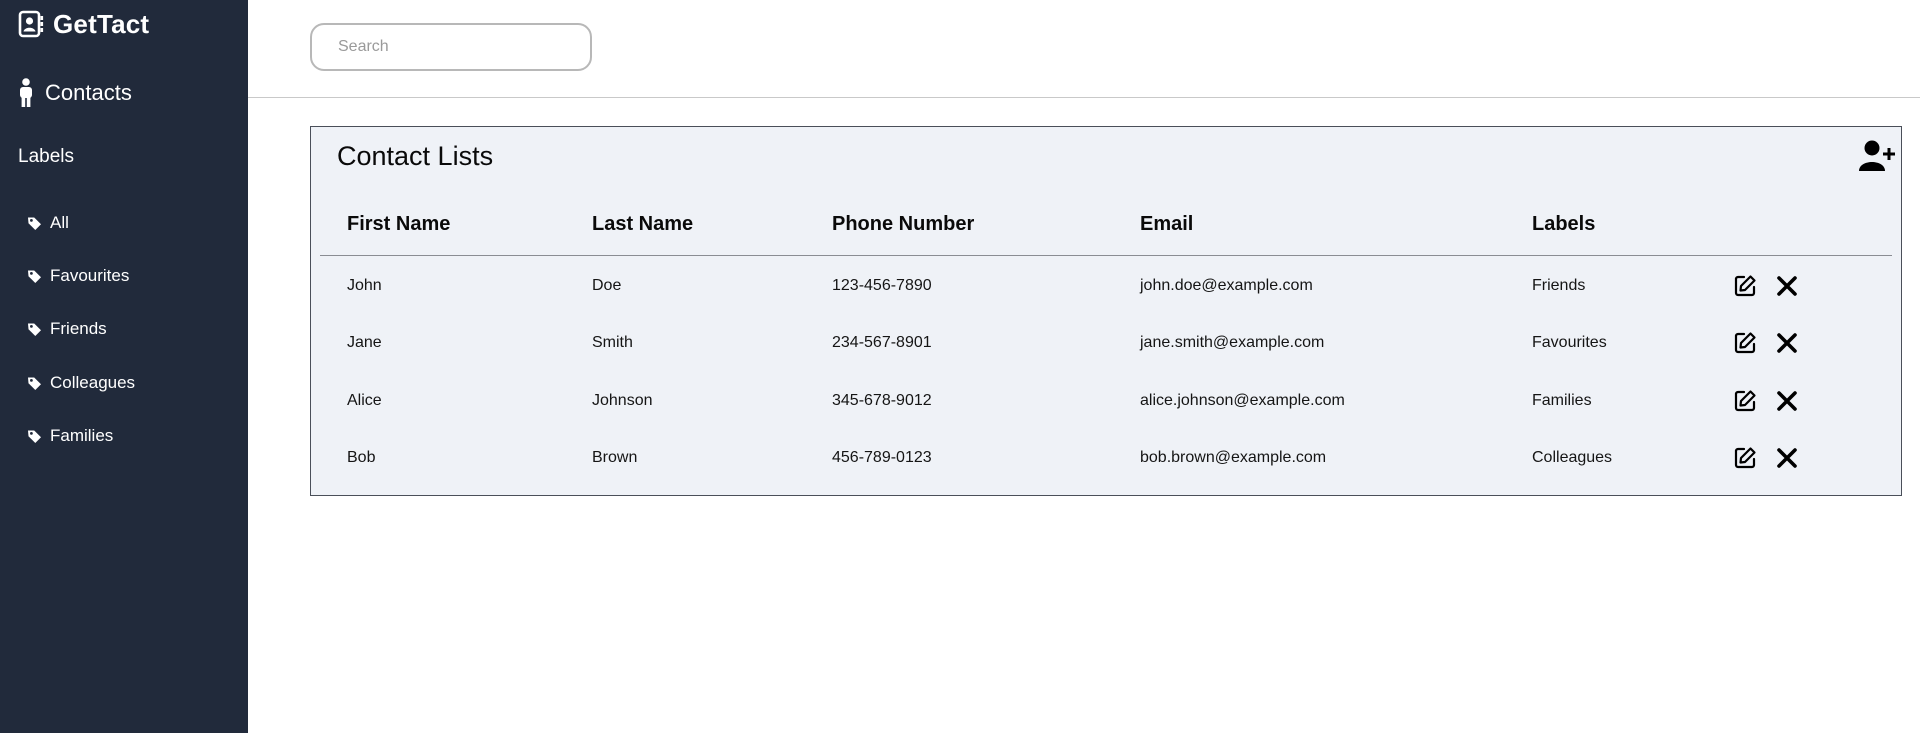  What do you see at coordinates (26, 93) in the screenshot?
I see `person-icon` at bounding box center [26, 93].